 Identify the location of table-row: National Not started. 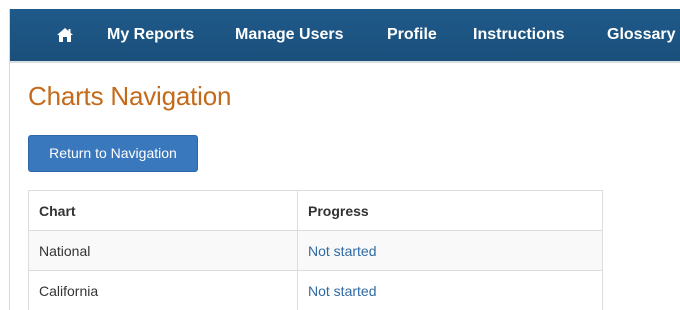
(315, 250).